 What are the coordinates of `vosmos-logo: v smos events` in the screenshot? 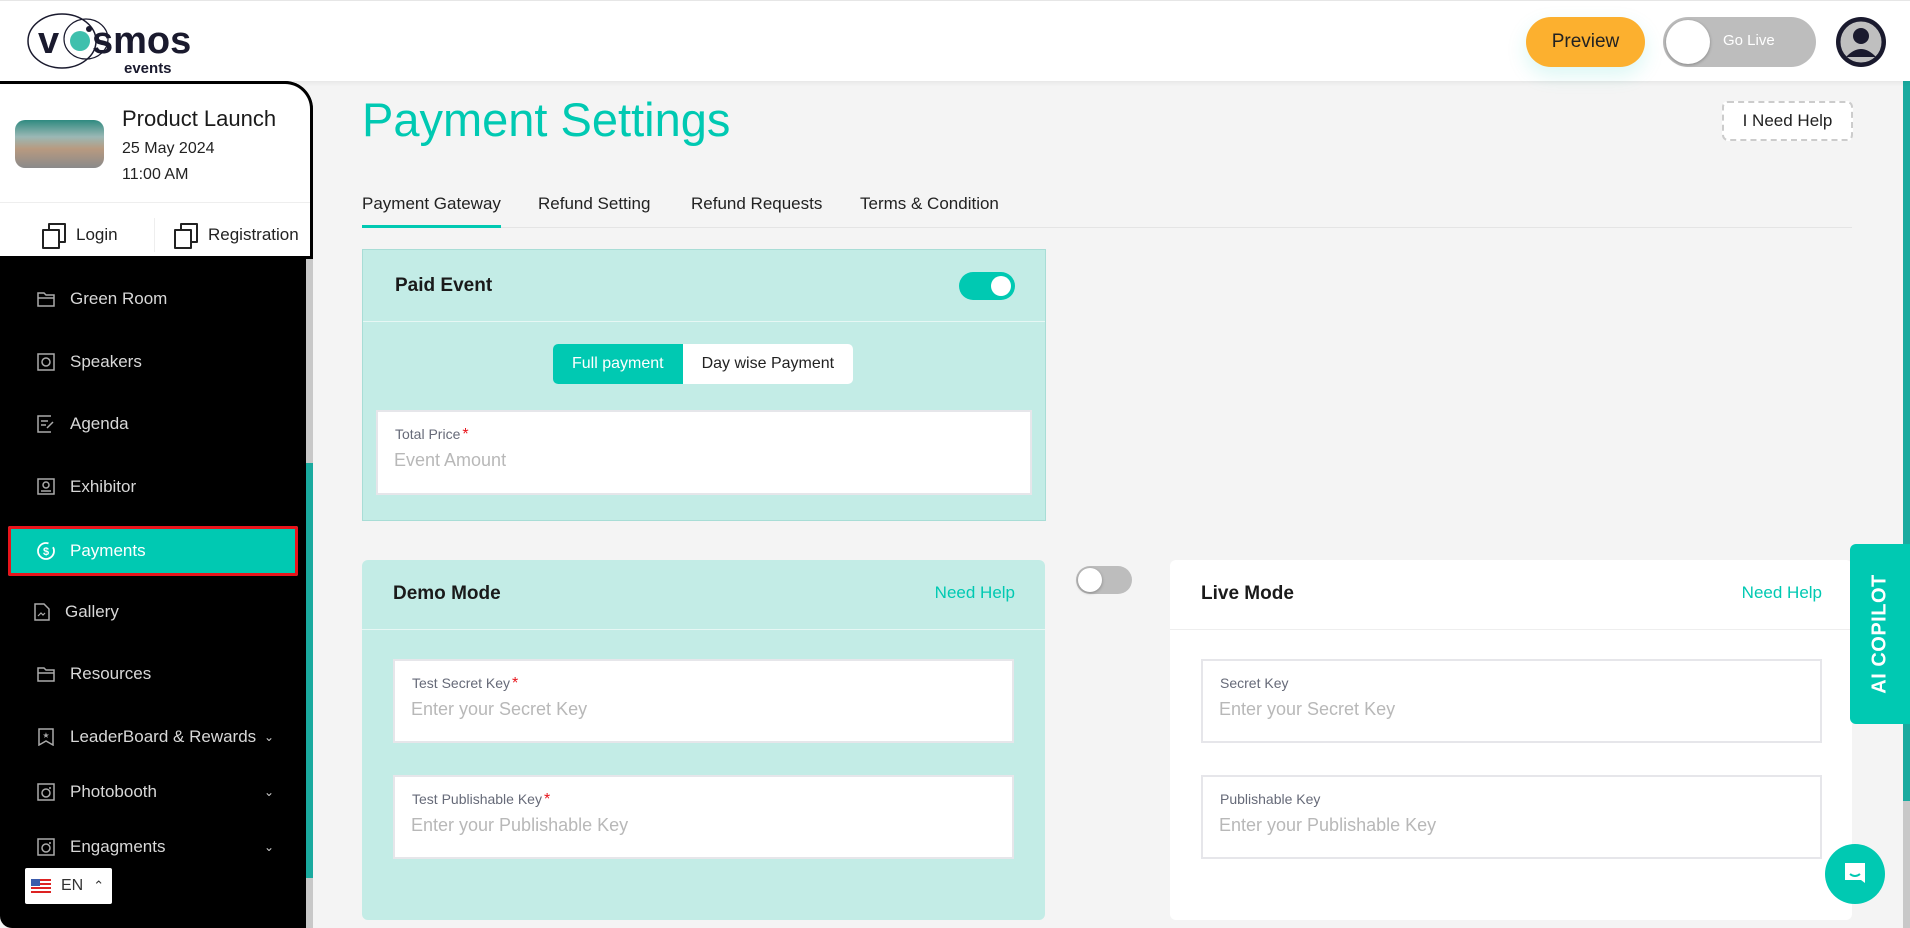 It's located at (122, 43).